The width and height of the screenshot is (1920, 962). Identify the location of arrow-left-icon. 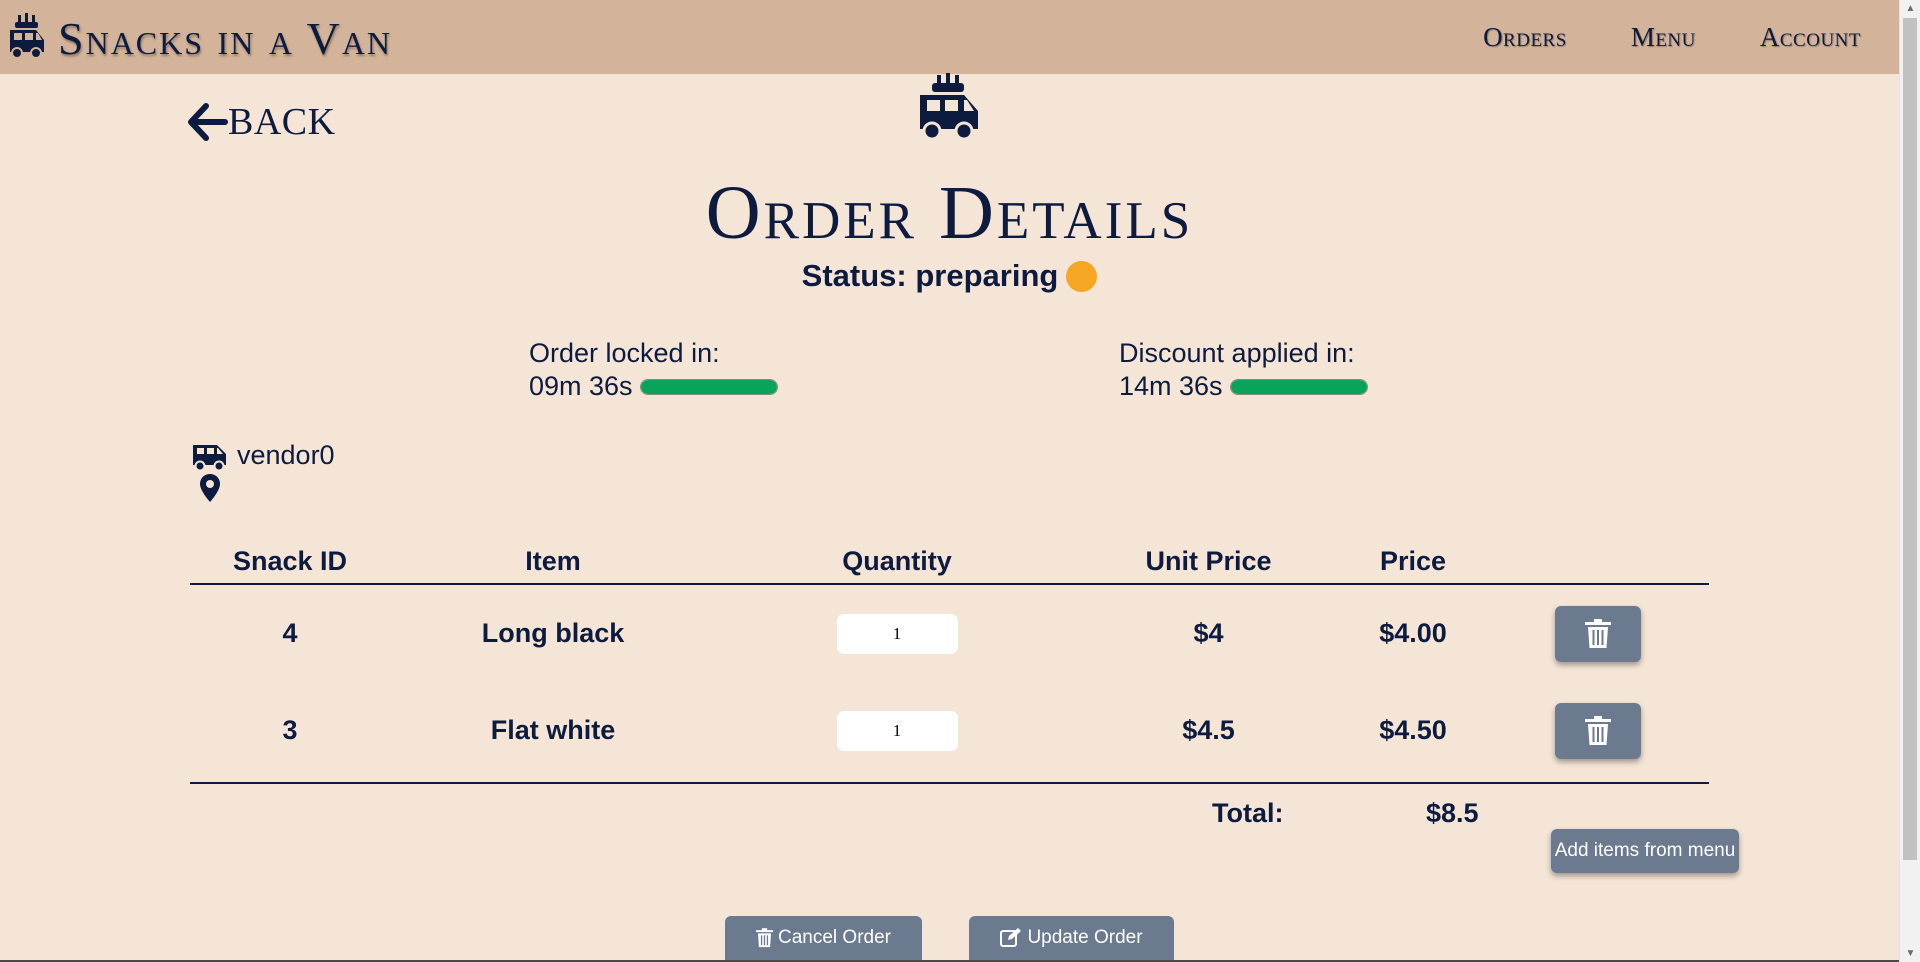
(208, 122).